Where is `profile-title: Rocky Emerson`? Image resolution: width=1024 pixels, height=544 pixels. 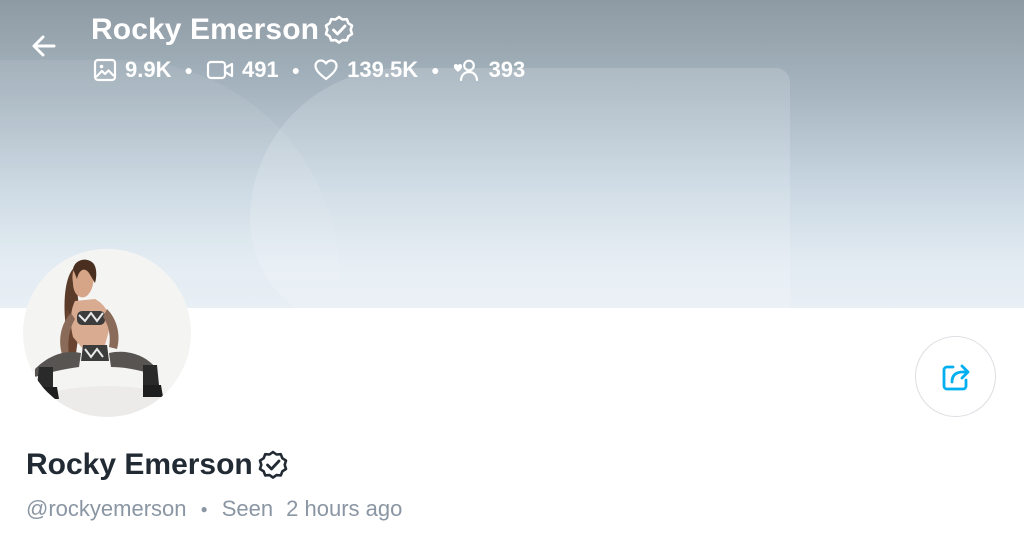 profile-title: Rocky Emerson is located at coordinates (157, 465).